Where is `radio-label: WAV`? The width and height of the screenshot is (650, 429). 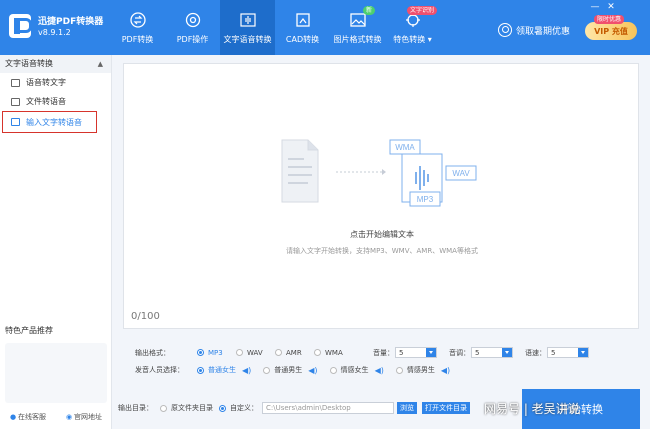
radio-label: WAV is located at coordinates (255, 352).